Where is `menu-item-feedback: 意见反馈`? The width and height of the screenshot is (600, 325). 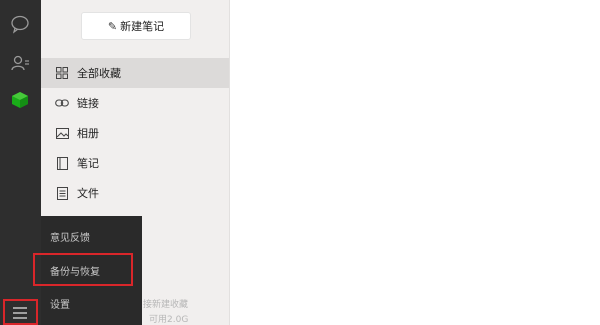 menu-item-feedback: 意见反馈 is located at coordinates (70, 236).